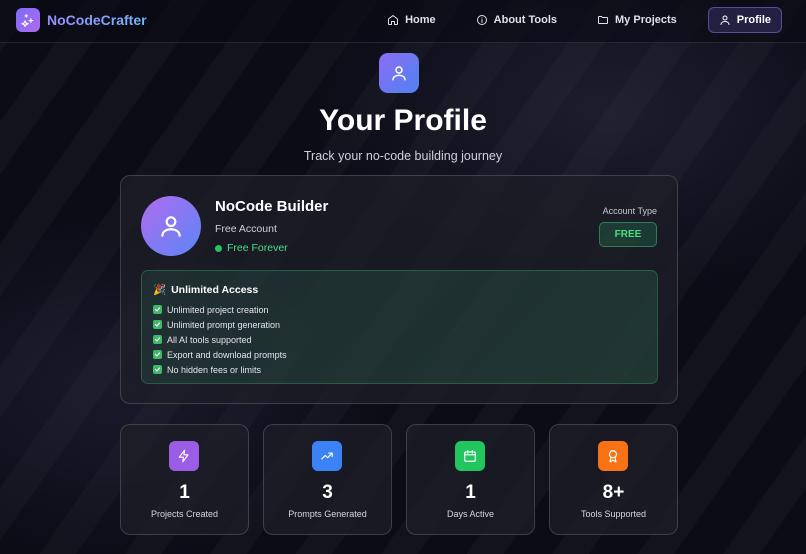 Image resolution: width=806 pixels, height=554 pixels. What do you see at coordinates (97, 20) in the screenshot?
I see `brand-name: NoCodeCrafter` at bounding box center [97, 20].